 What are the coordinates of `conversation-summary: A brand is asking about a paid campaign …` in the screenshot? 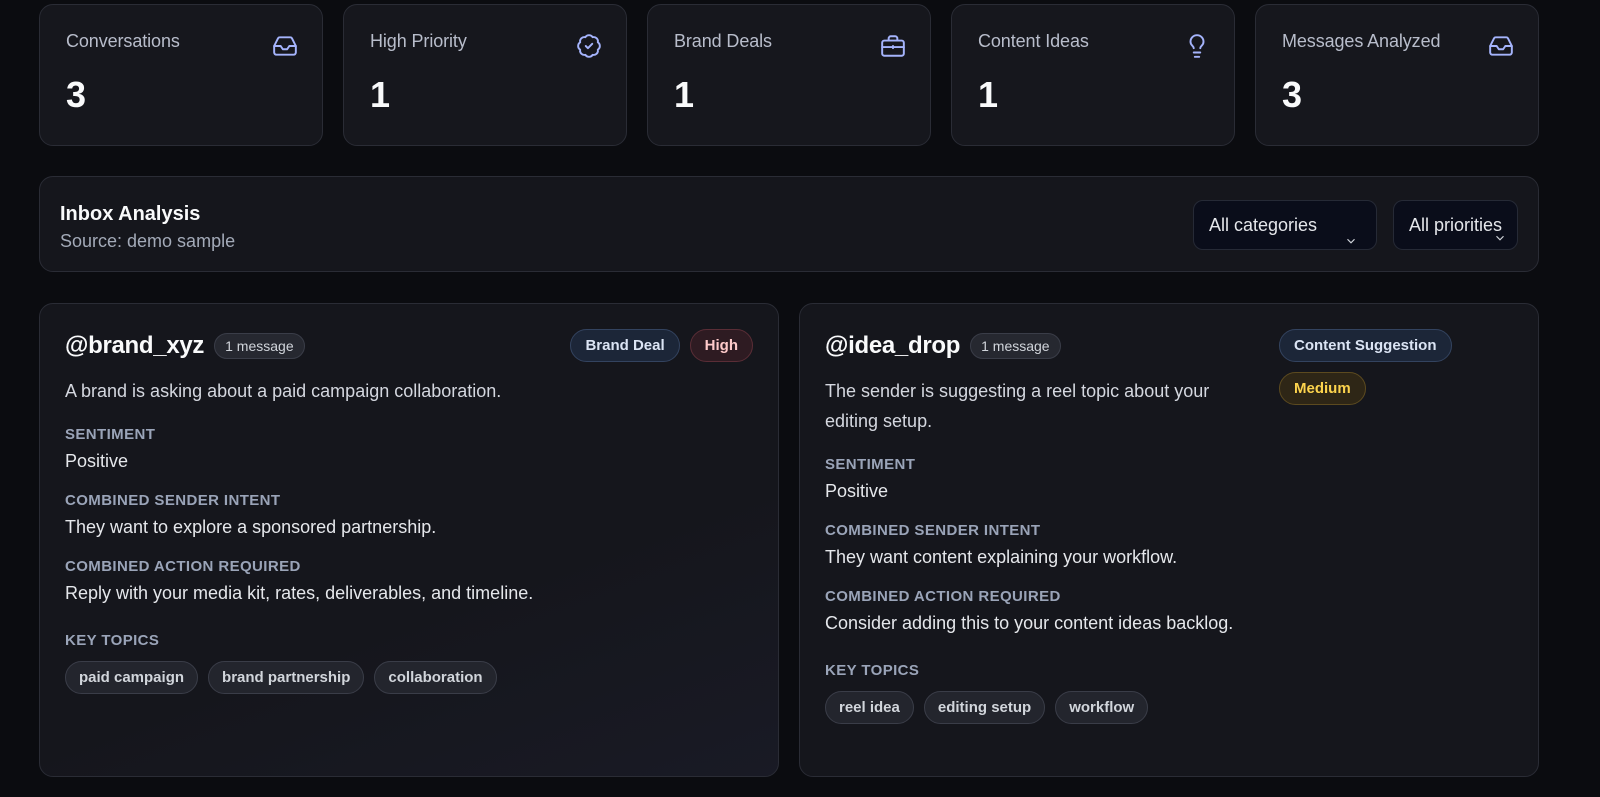 It's located at (283, 391).